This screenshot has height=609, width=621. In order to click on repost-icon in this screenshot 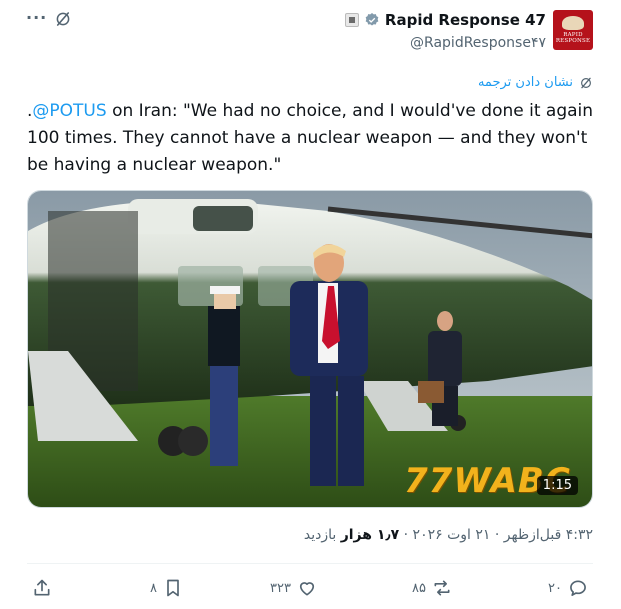, I will do `click(442, 588)`.